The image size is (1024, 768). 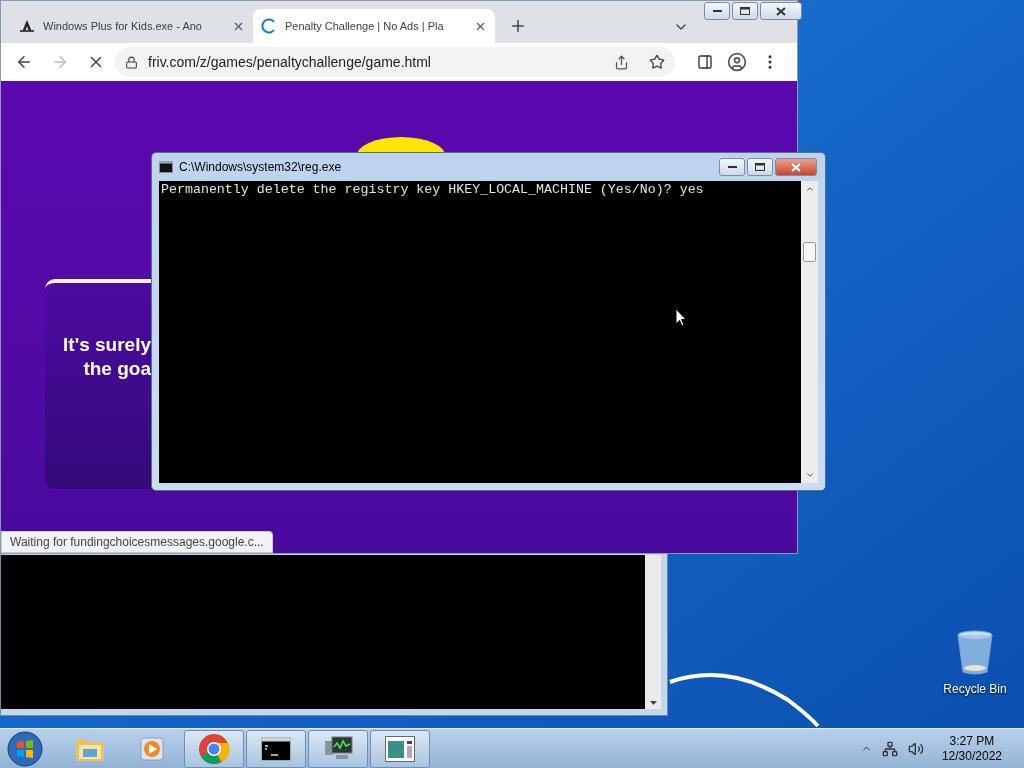 I want to click on scroll-thumb, so click(x=809, y=252).